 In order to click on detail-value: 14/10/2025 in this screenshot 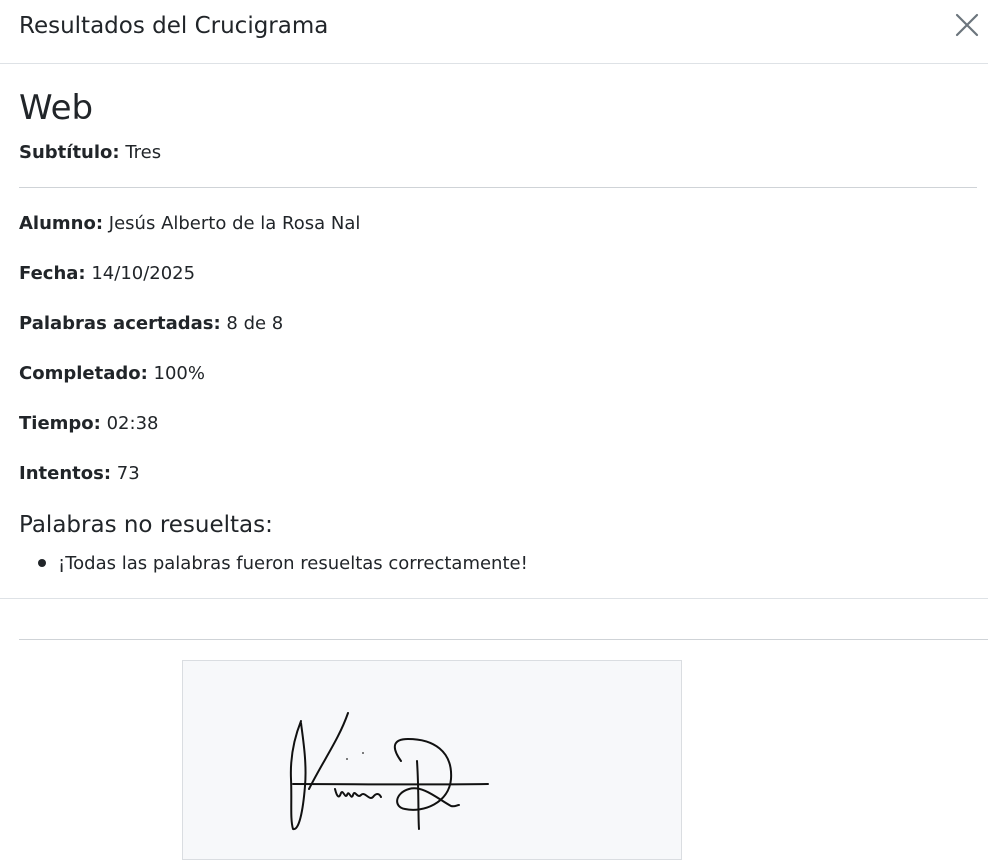, I will do `click(143, 273)`.